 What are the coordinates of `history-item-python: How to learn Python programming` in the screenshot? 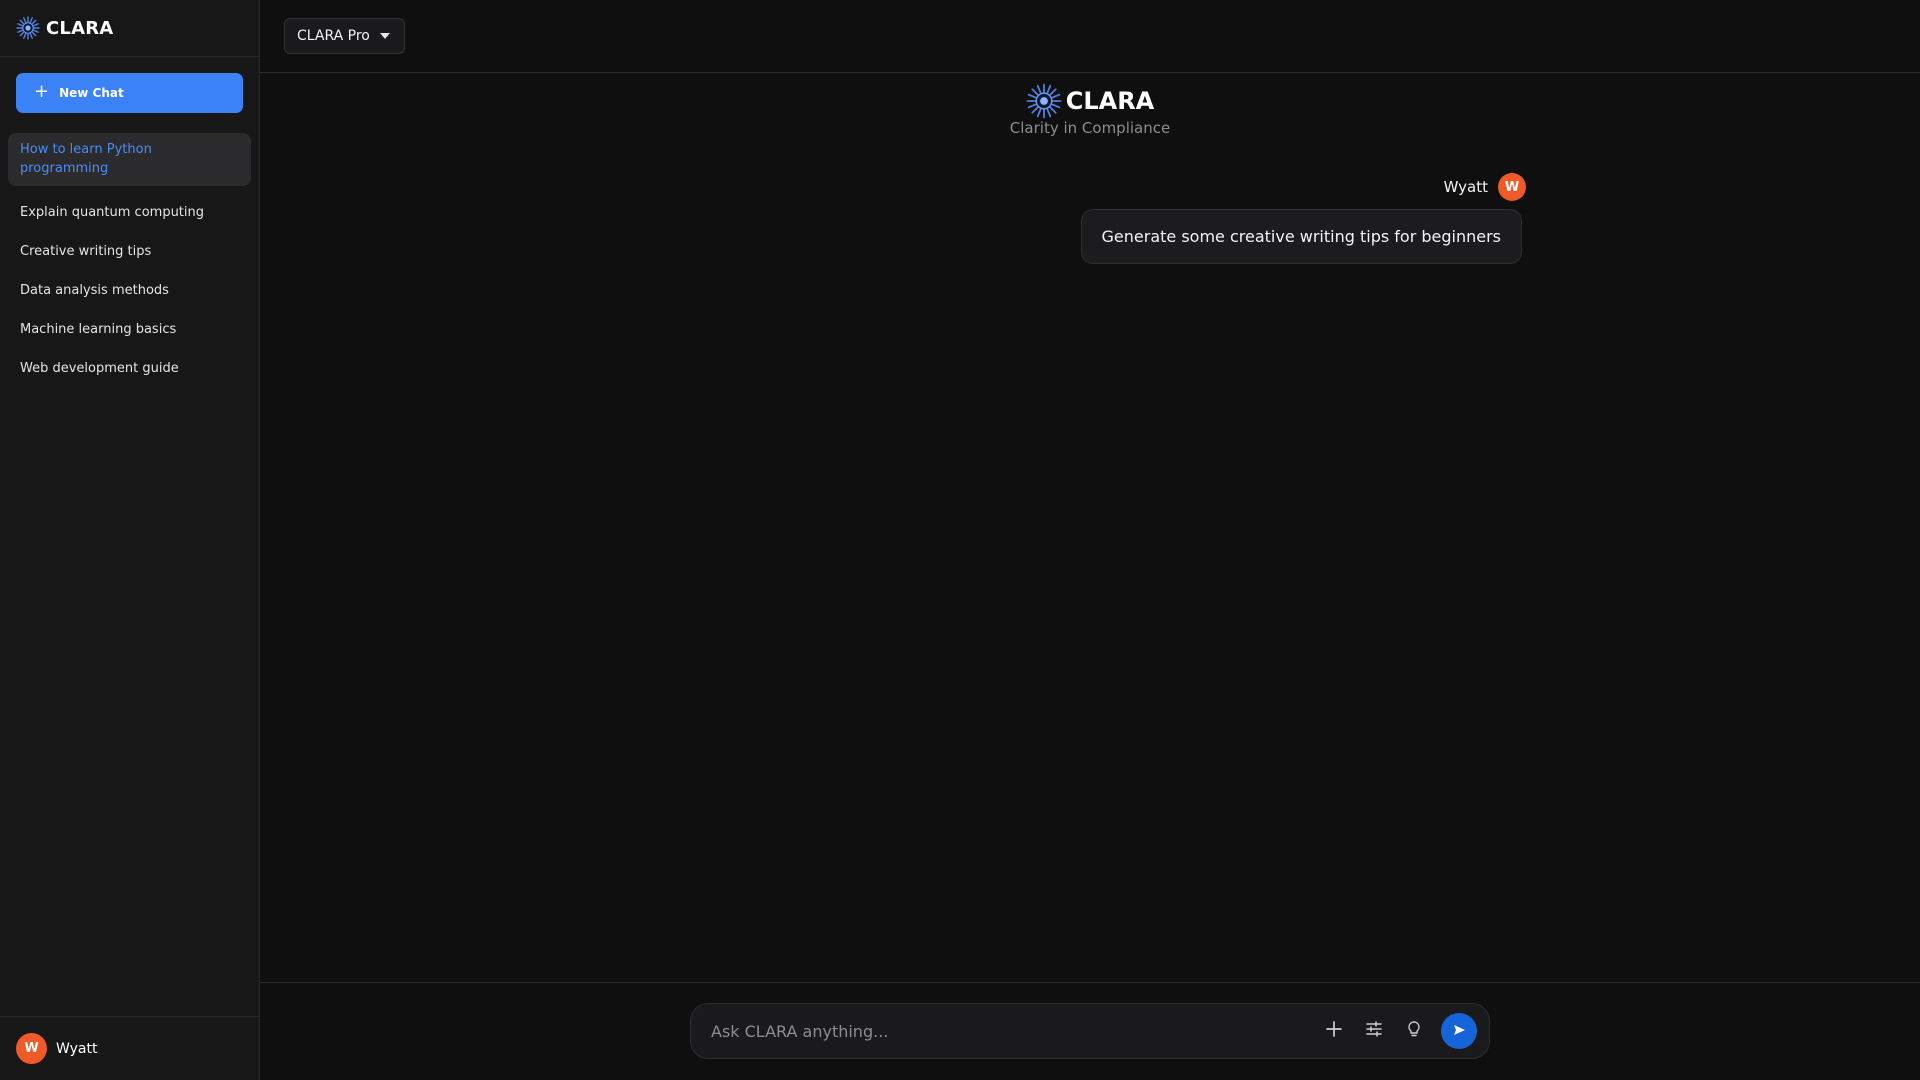 It's located at (129, 159).